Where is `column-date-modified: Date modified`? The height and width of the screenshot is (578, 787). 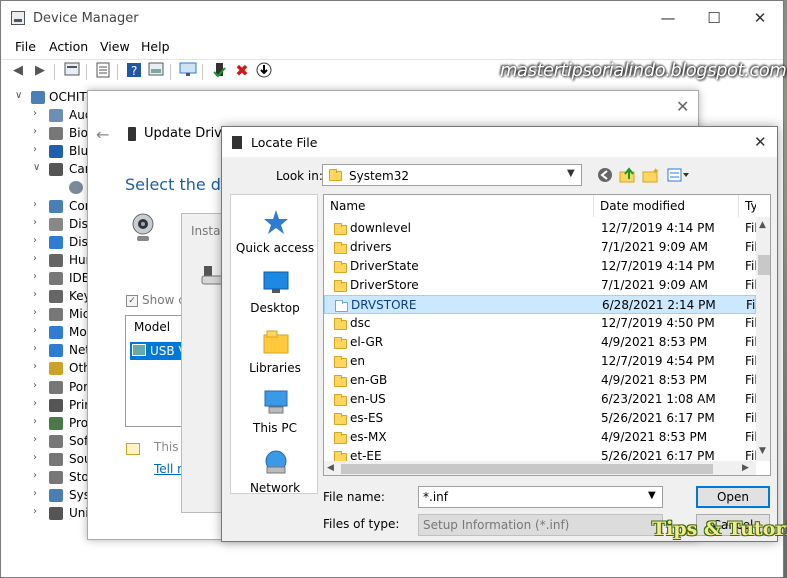
column-date-modified: Date modified is located at coordinates (666, 206).